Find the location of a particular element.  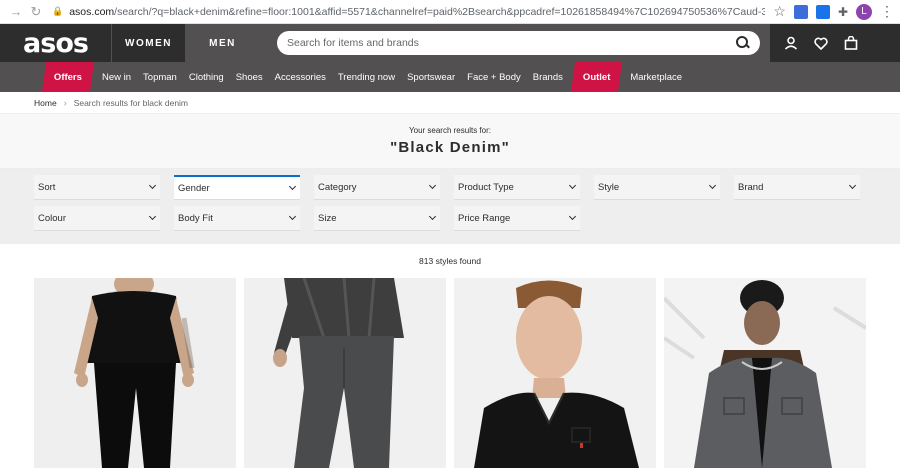

search-box is located at coordinates (518, 43).